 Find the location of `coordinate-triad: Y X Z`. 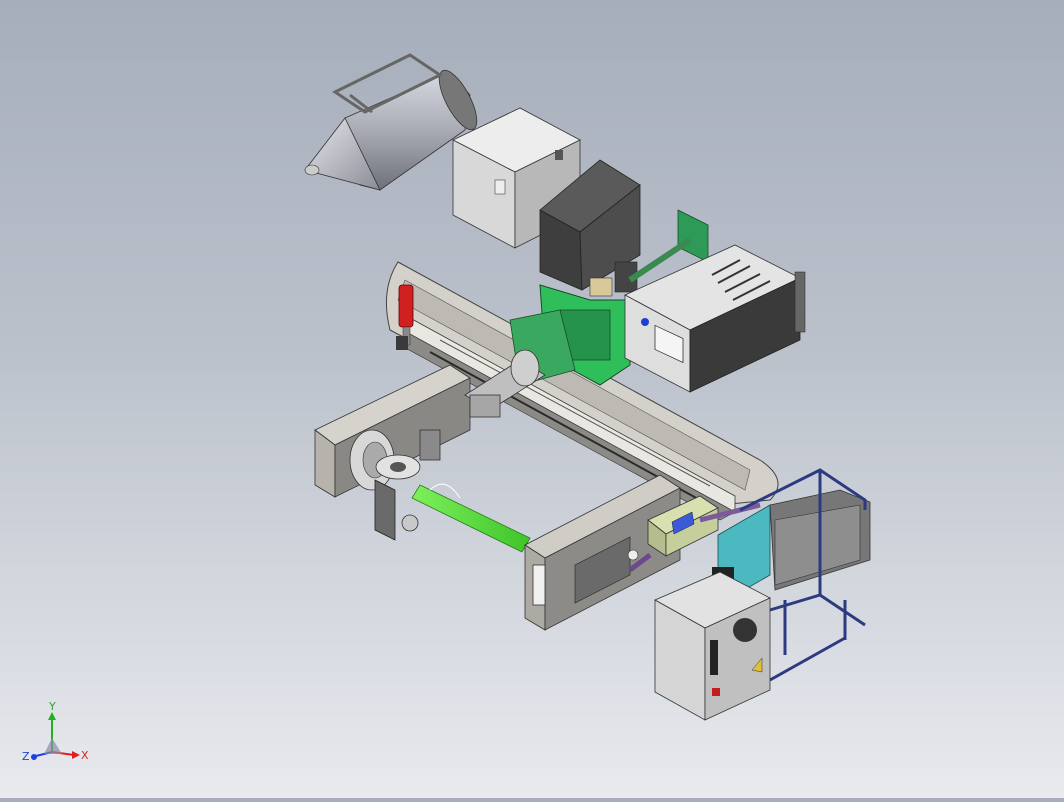

coordinate-triad: Y X Z is located at coordinates (55, 731).